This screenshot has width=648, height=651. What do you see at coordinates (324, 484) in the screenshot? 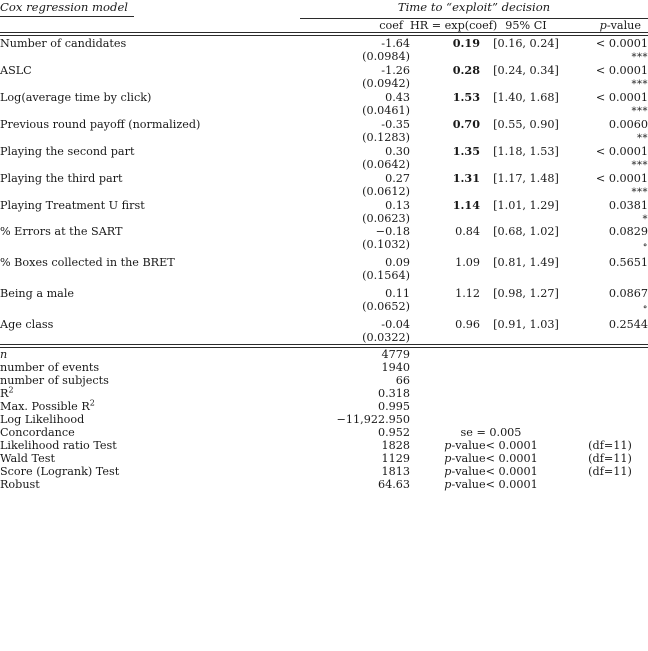
I see `summary-row: Robust 64.63 p-value< 0.0001` at bounding box center [324, 484].